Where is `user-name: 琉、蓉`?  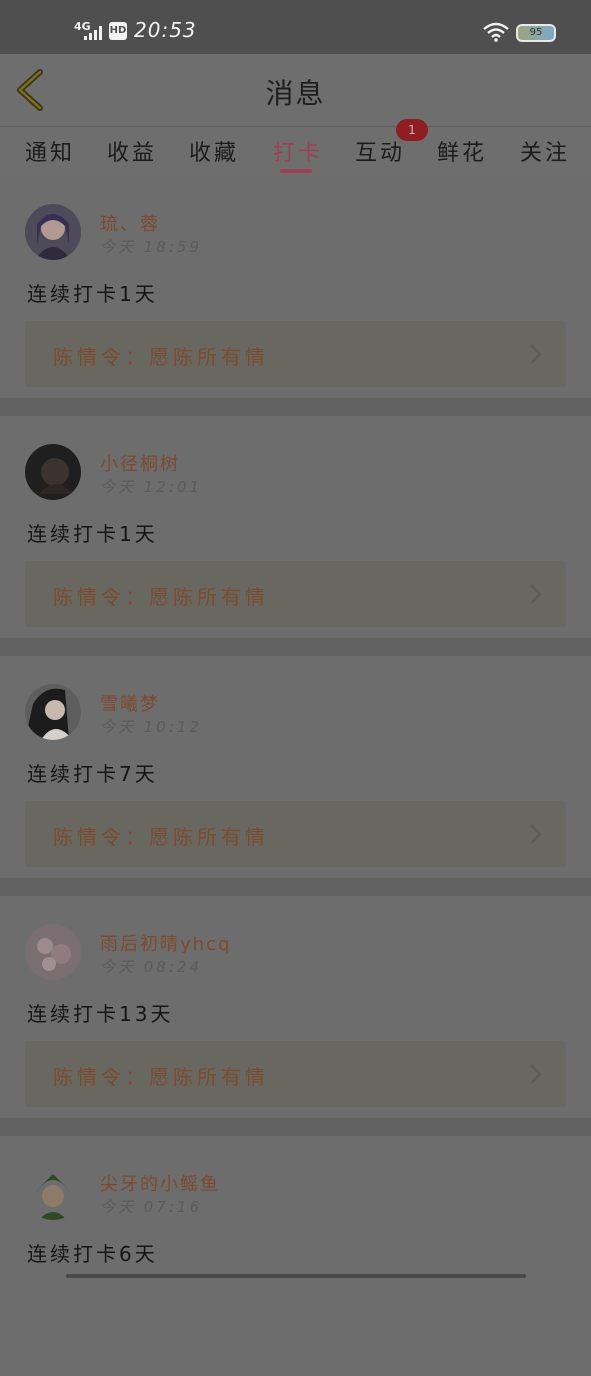
user-name: 琉、蓉 is located at coordinates (130, 223).